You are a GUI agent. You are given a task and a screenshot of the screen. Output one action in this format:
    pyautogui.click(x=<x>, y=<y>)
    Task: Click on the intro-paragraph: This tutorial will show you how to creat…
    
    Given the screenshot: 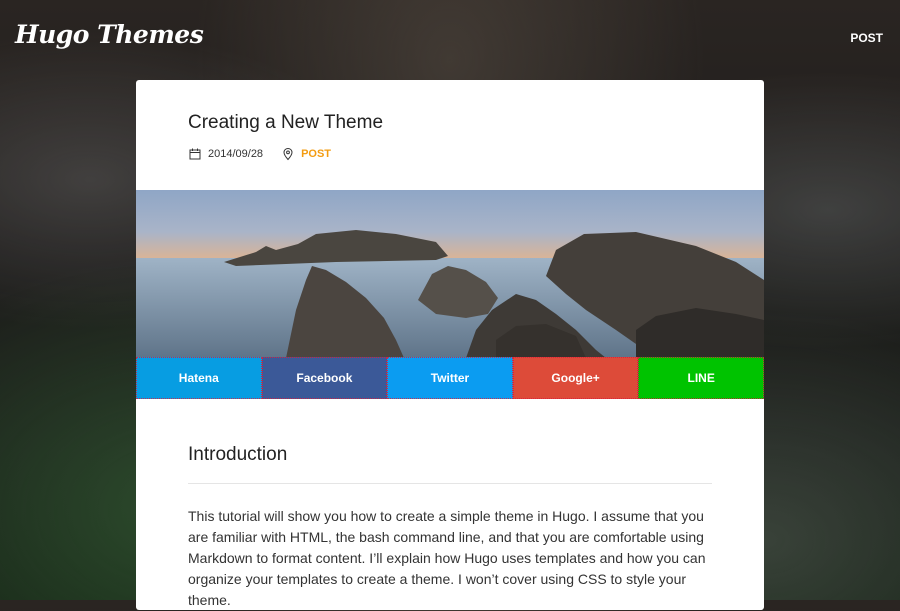 What is the action you would take?
    pyautogui.click(x=447, y=558)
    